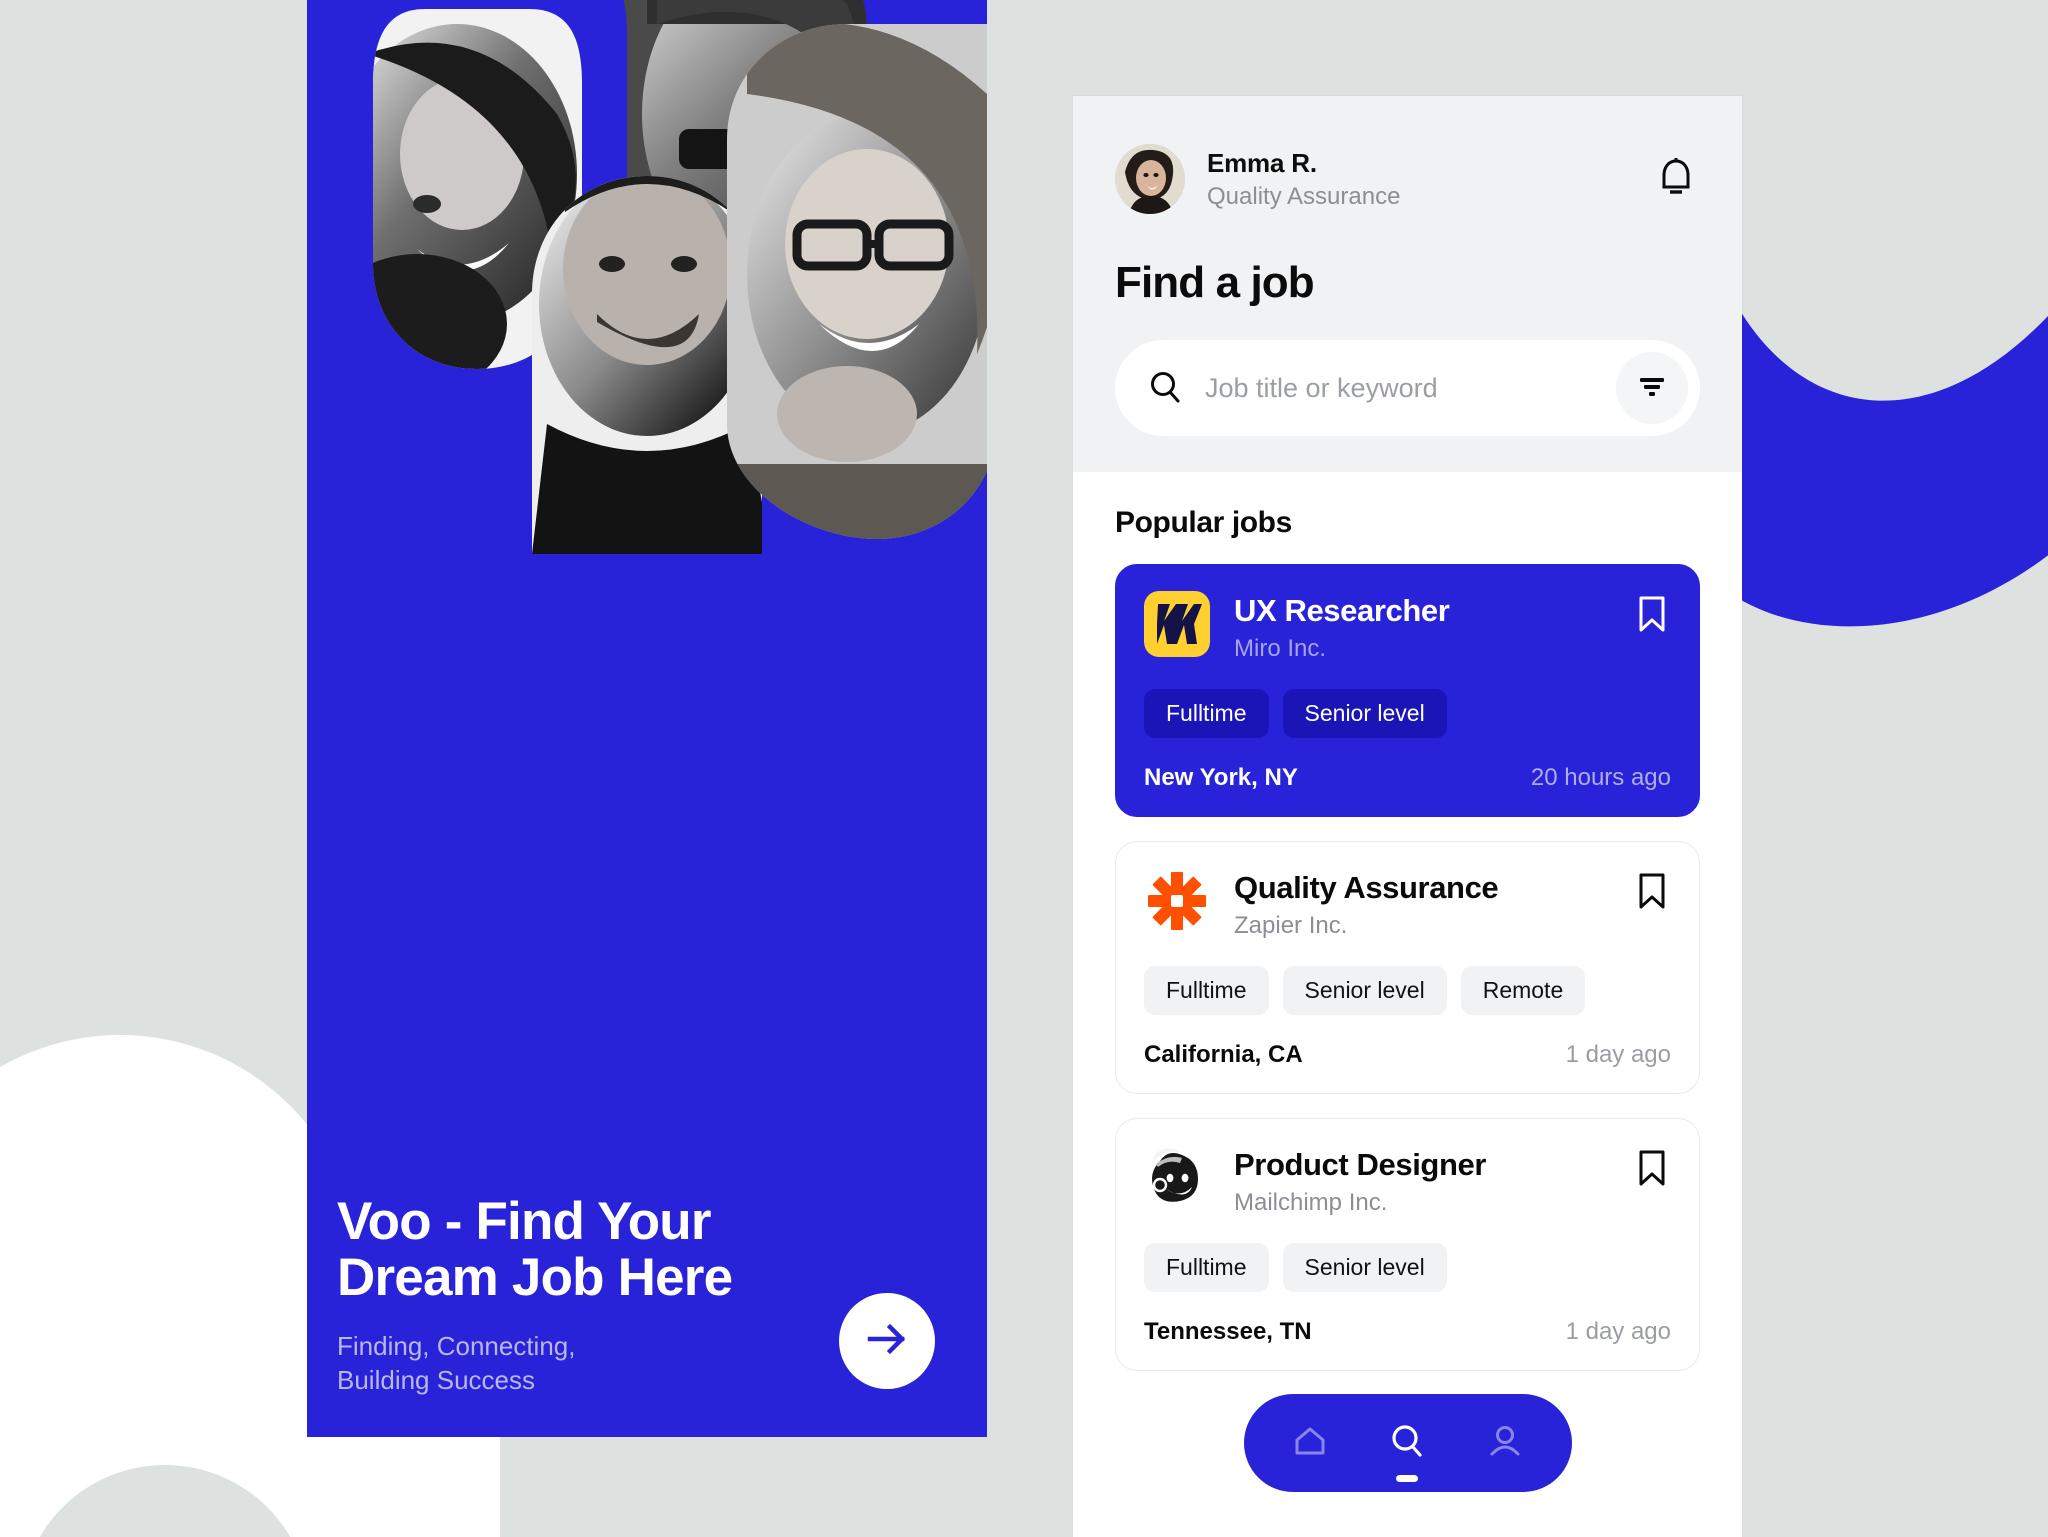  Describe the element at coordinates (1311, 1202) in the screenshot. I see `job-company: Mailchimp Inc.` at that location.